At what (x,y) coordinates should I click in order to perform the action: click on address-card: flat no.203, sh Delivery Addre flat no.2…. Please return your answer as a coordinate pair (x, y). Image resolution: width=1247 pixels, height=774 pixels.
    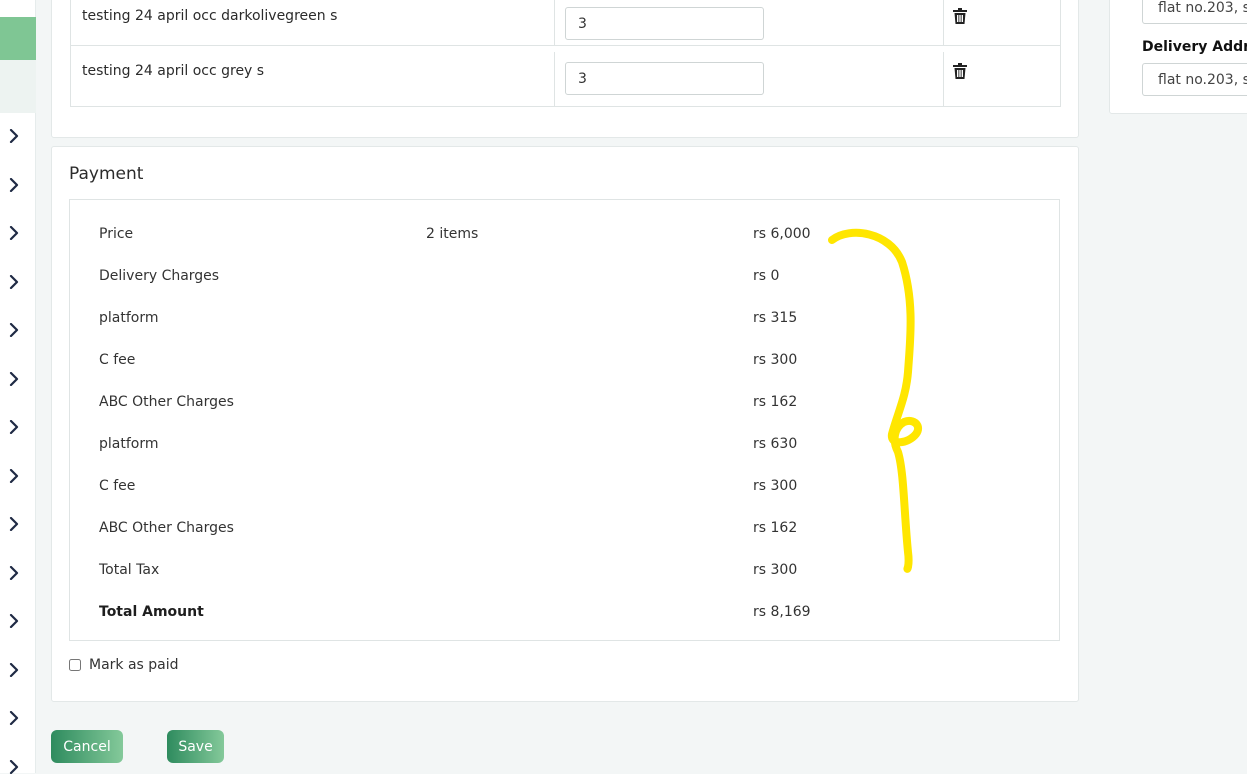
    Looking at the image, I should click on (1178, 57).